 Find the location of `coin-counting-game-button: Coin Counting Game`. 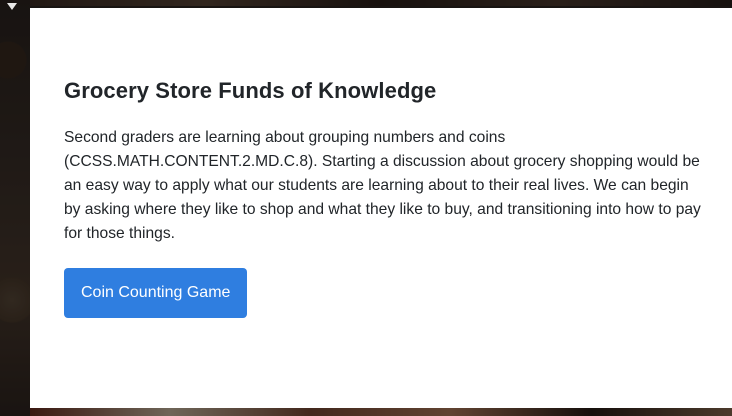

coin-counting-game-button: Coin Counting Game is located at coordinates (156, 293).